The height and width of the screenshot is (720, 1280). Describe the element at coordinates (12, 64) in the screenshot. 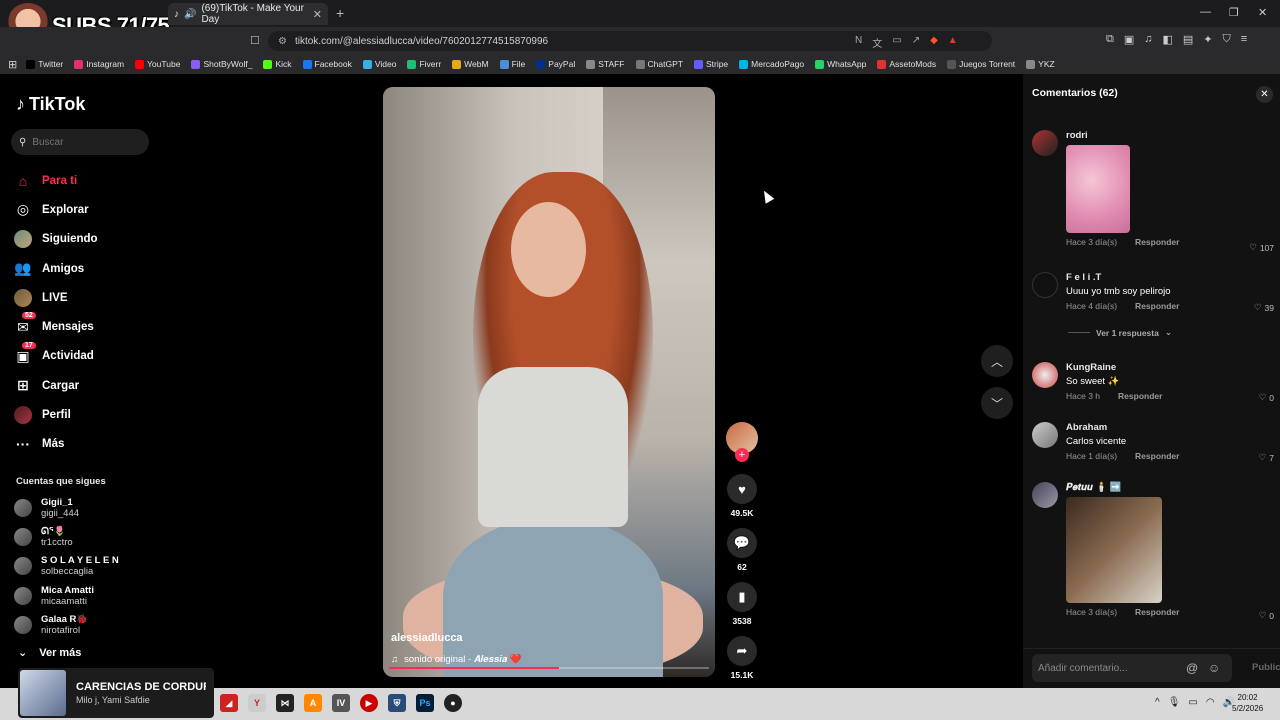

I see `apps-grid-icon: ⊞` at that location.